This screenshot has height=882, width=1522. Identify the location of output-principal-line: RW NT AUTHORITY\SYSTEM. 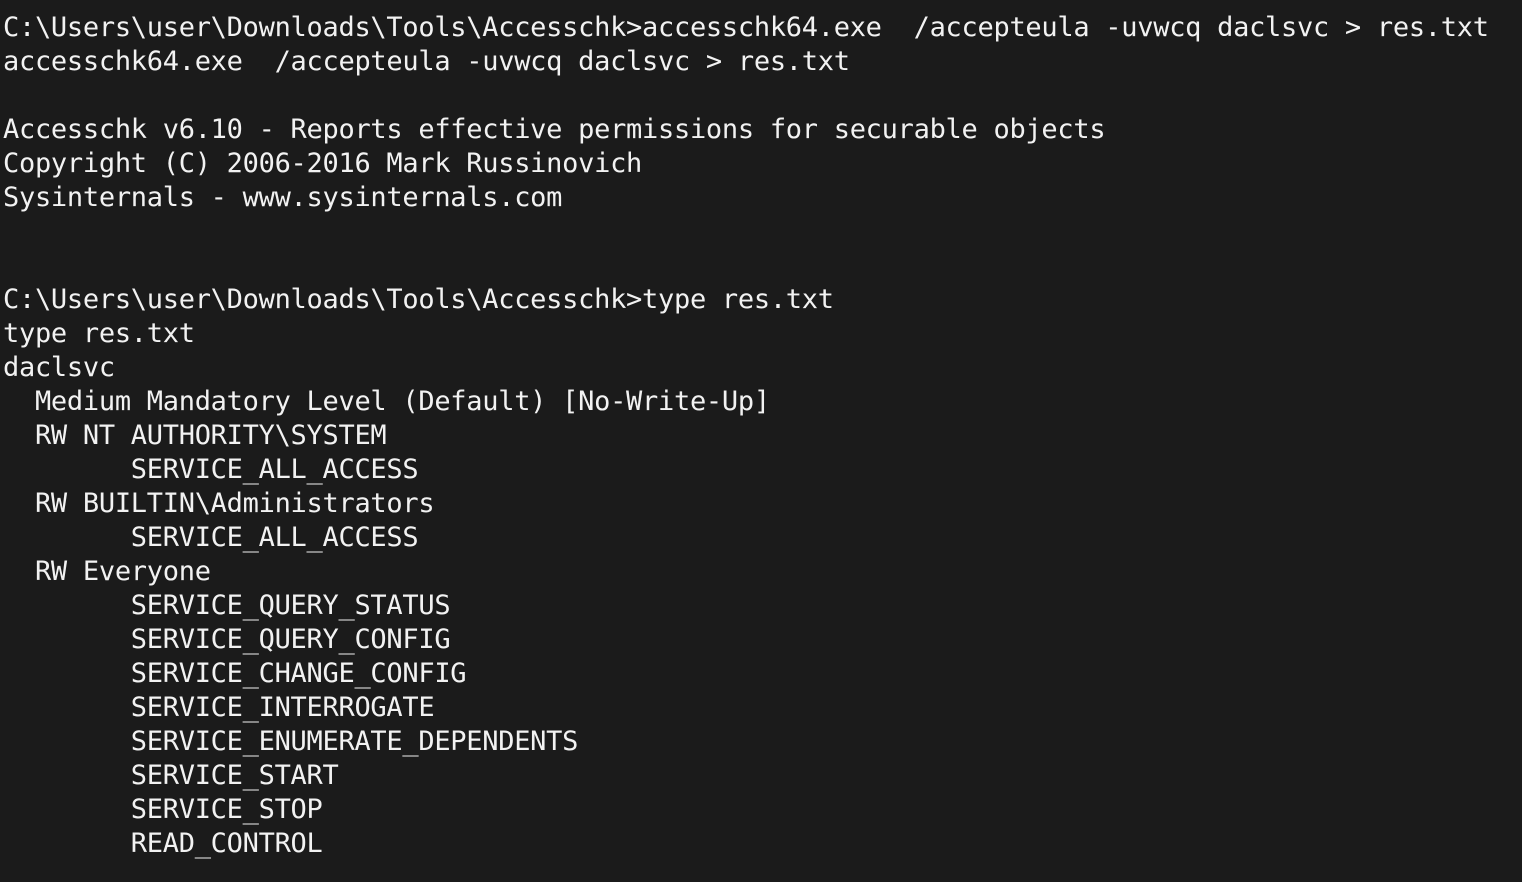
(195, 435).